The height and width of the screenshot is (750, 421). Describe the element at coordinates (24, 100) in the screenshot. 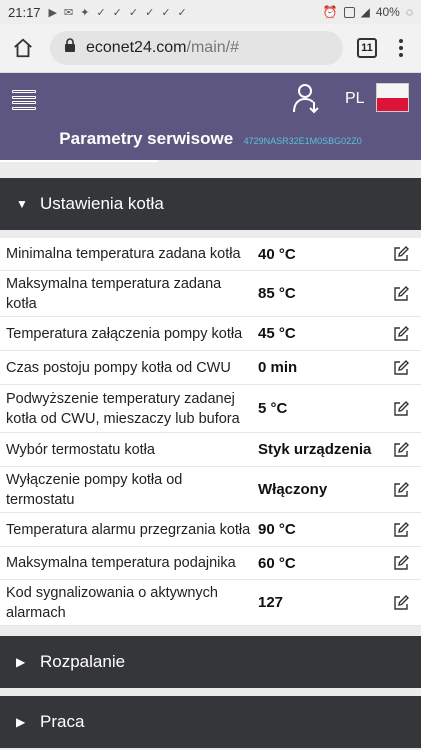

I see `hamburger-menu-icon` at that location.